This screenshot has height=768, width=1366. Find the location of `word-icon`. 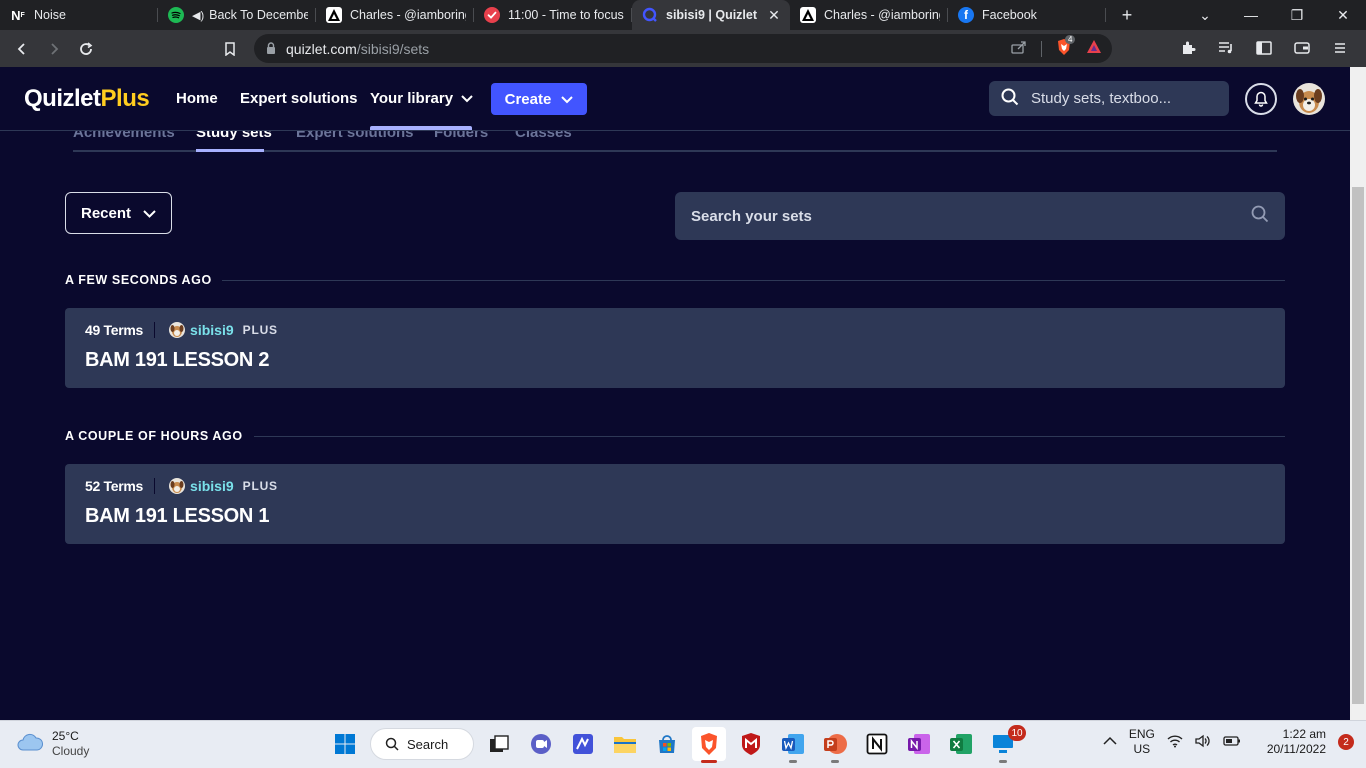

word-icon is located at coordinates (793, 745).